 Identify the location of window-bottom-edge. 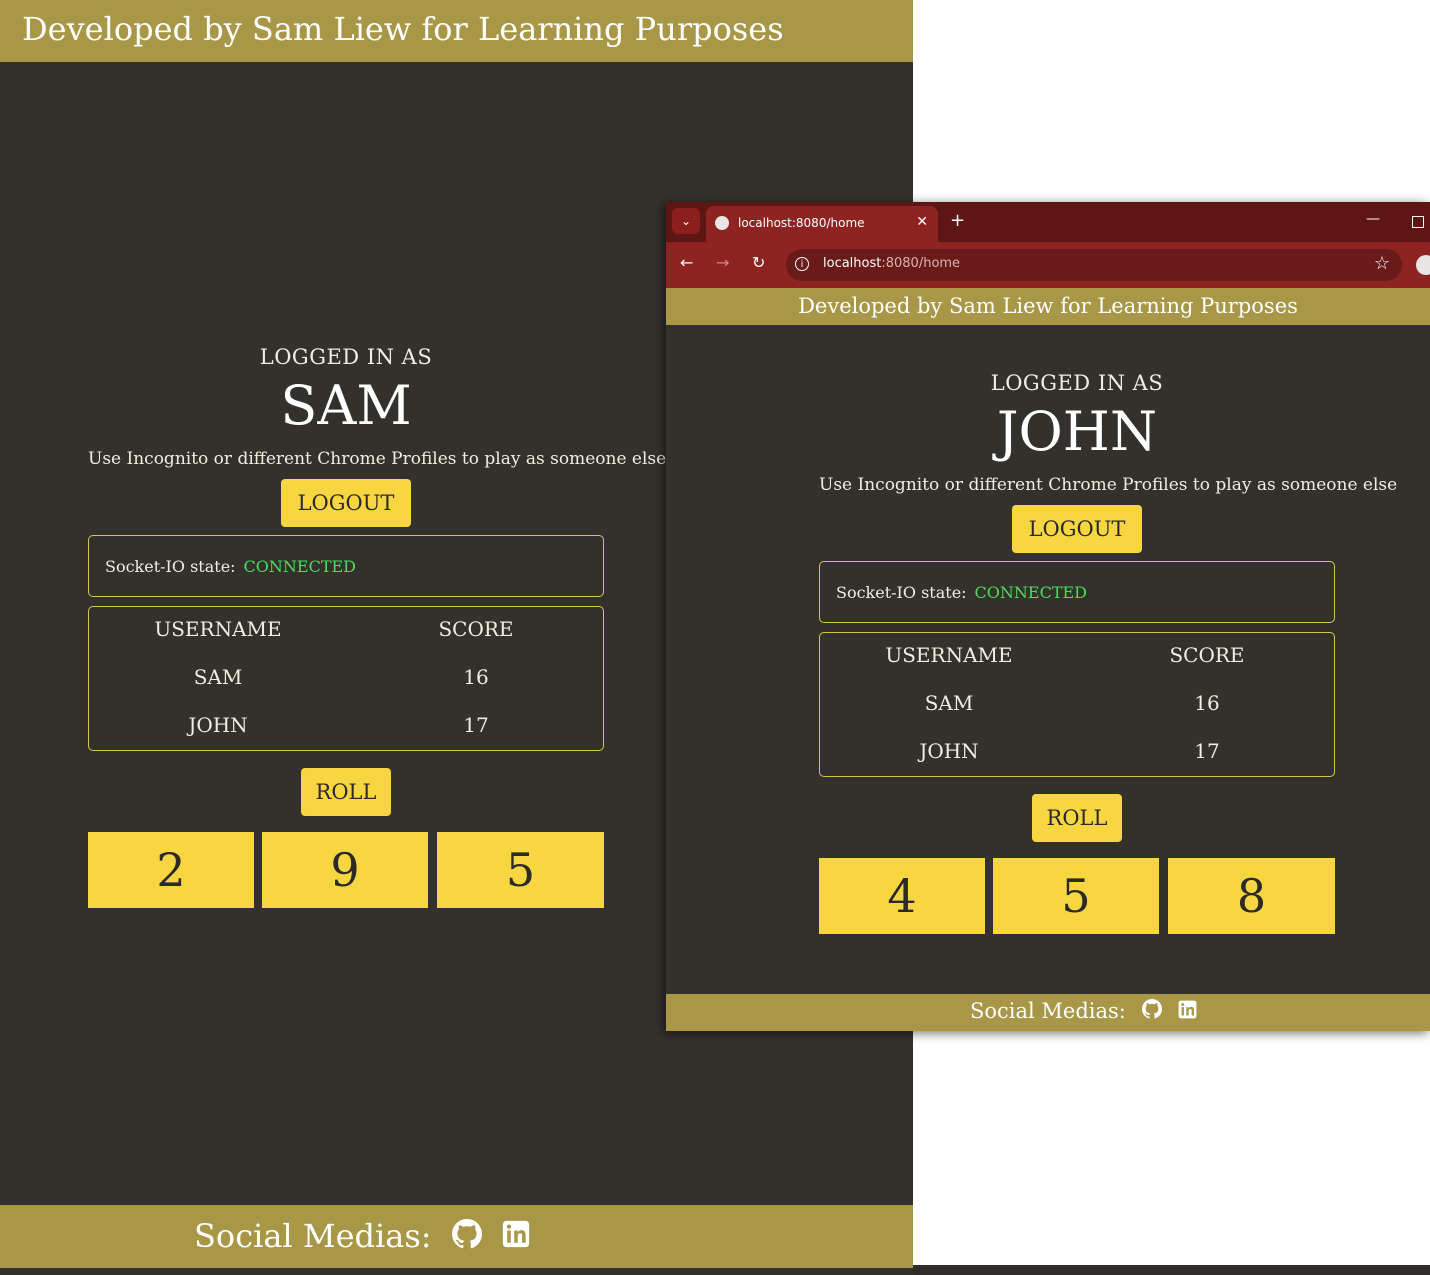
(456, 1271).